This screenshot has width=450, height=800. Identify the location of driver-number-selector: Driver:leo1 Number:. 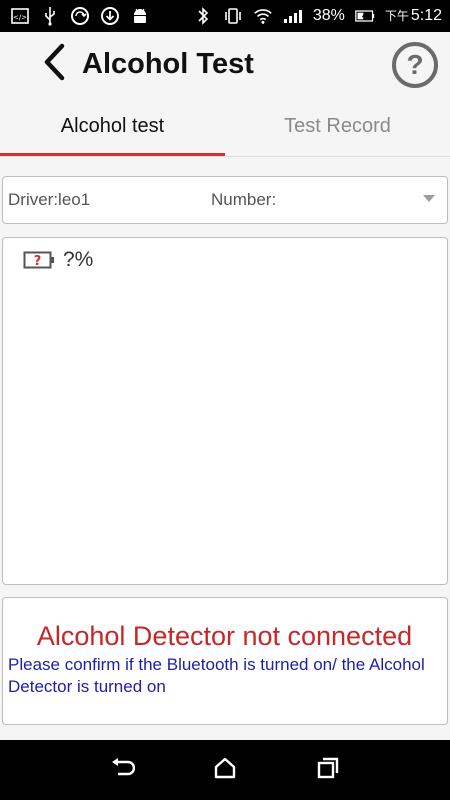
(225, 200).